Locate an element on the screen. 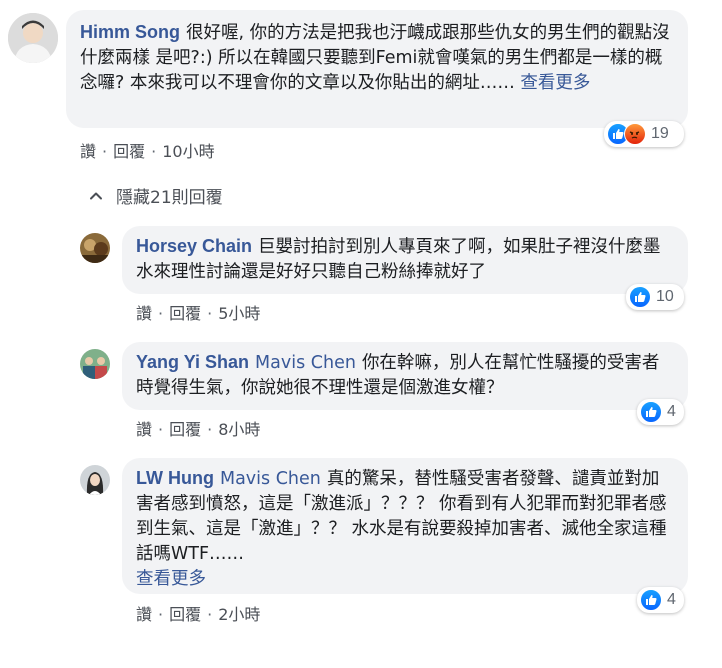 This screenshot has width=722, height=668. reaction-summary: 10 is located at coordinates (655, 297).